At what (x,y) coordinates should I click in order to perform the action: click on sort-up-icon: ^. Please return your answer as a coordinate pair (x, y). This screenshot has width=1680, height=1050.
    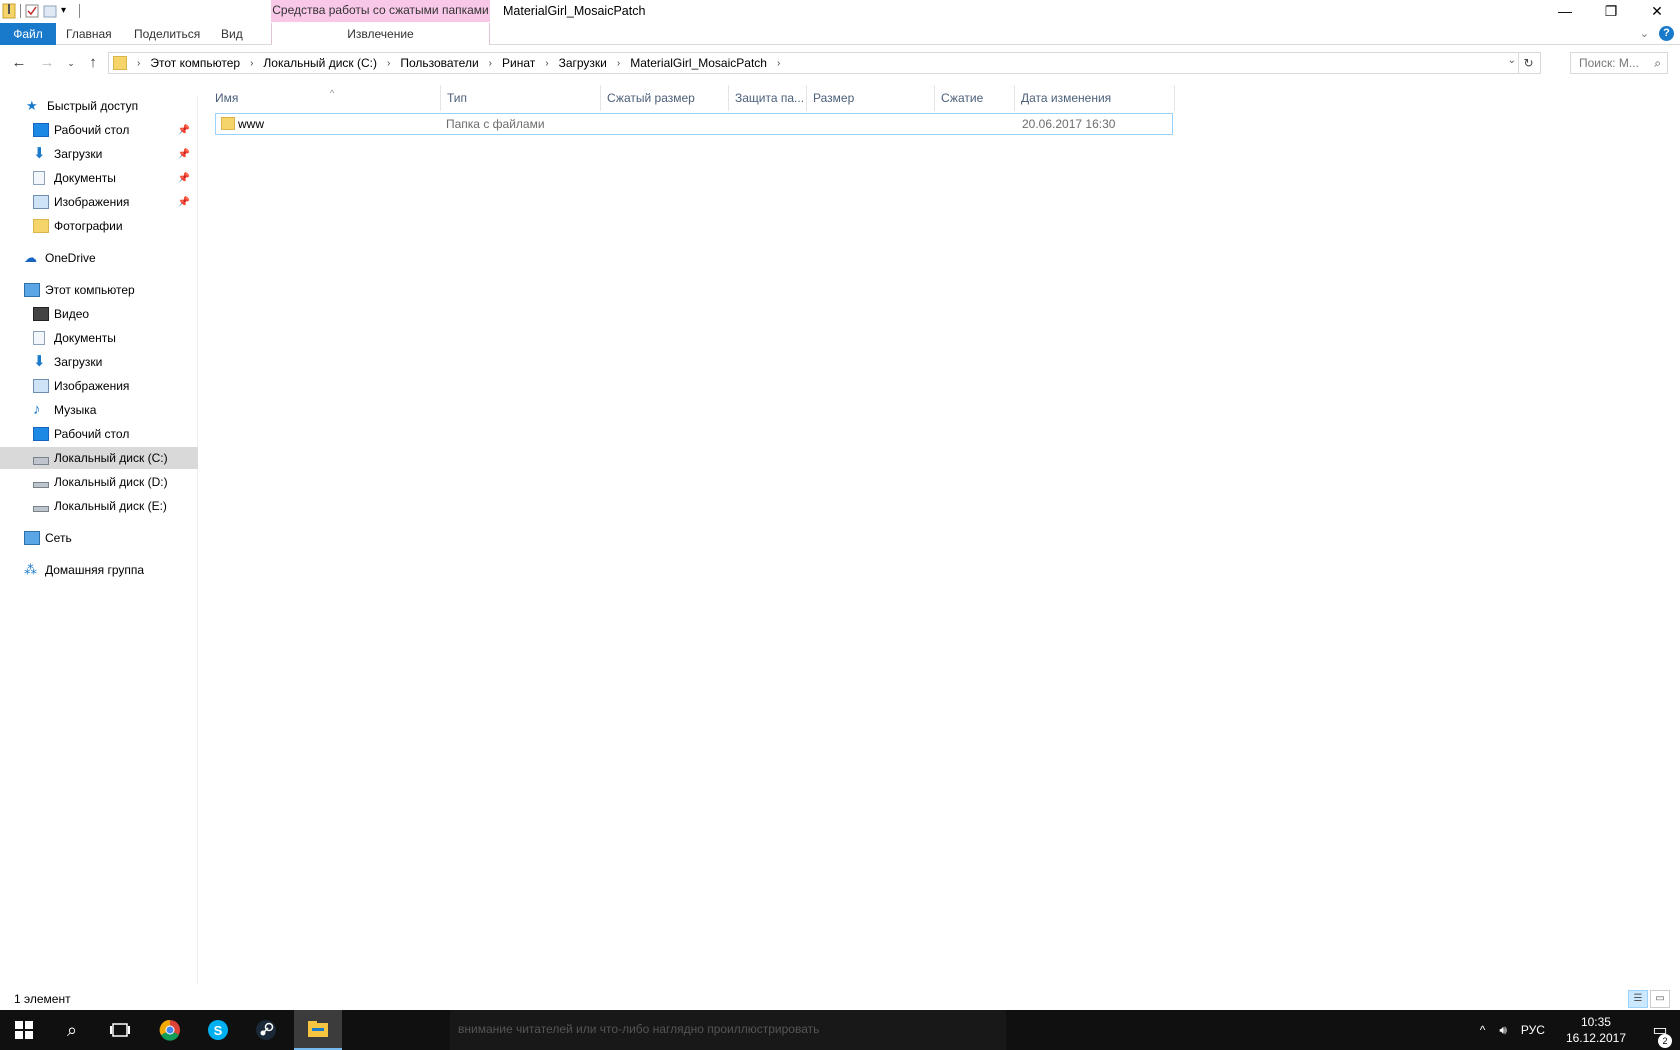
    Looking at the image, I should click on (332, 93).